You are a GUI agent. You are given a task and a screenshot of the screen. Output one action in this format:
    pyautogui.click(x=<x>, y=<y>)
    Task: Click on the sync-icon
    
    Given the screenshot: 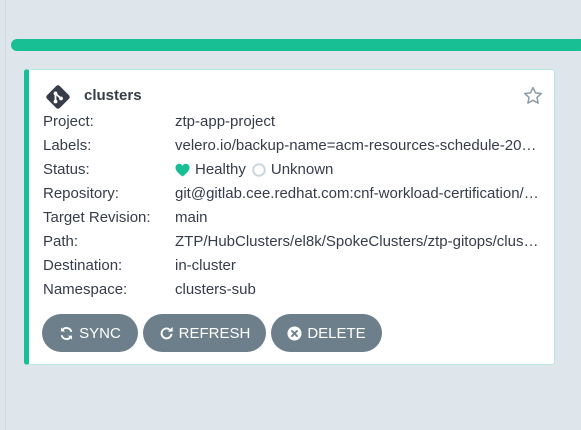 What is the action you would take?
    pyautogui.click(x=66, y=333)
    